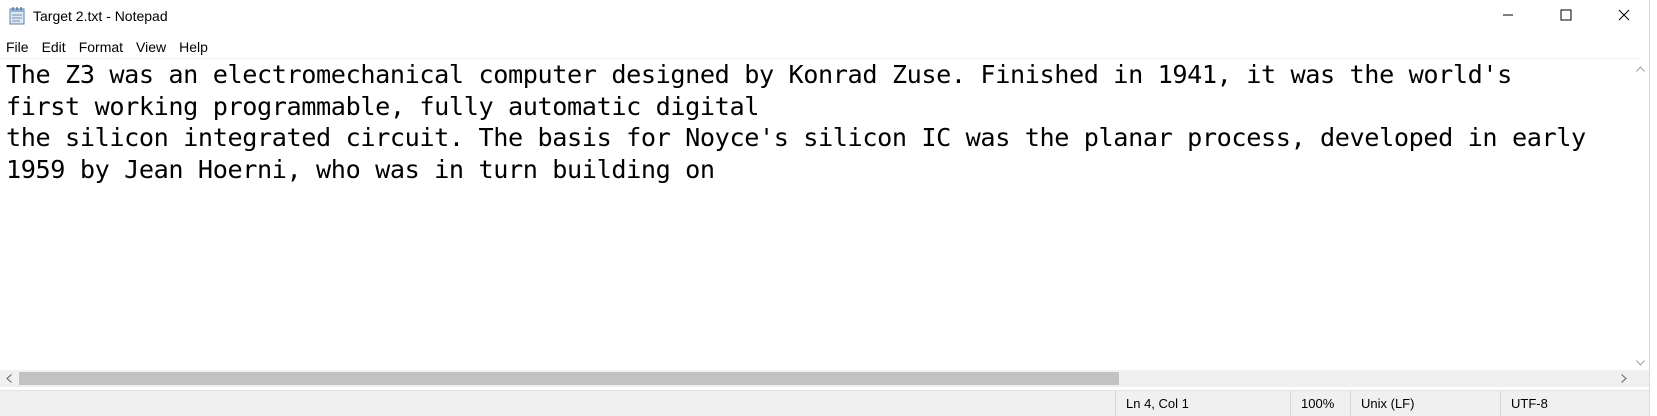 This screenshot has width=1657, height=416. Describe the element at coordinates (824, 403) in the screenshot. I see `status-bar: Ln 4, Col 1 100% Unix (LF) UTF-8` at that location.